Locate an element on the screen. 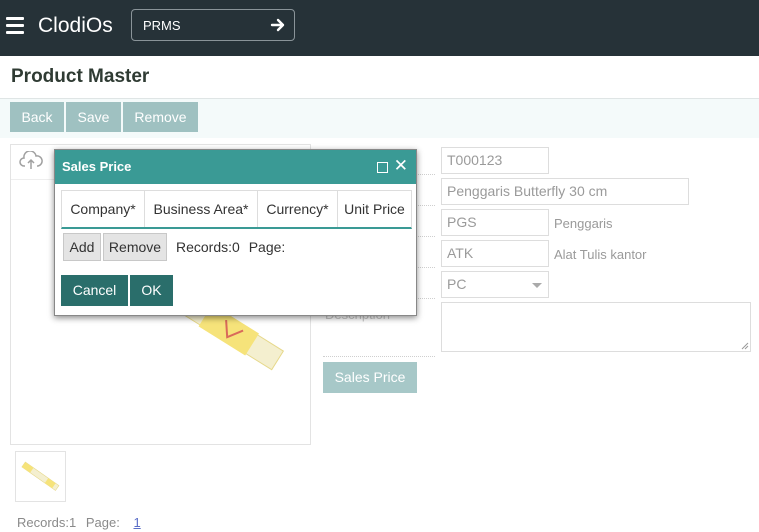 The height and width of the screenshot is (532, 759). name-field: Penggaris Butterfly 30 cm is located at coordinates (565, 191).